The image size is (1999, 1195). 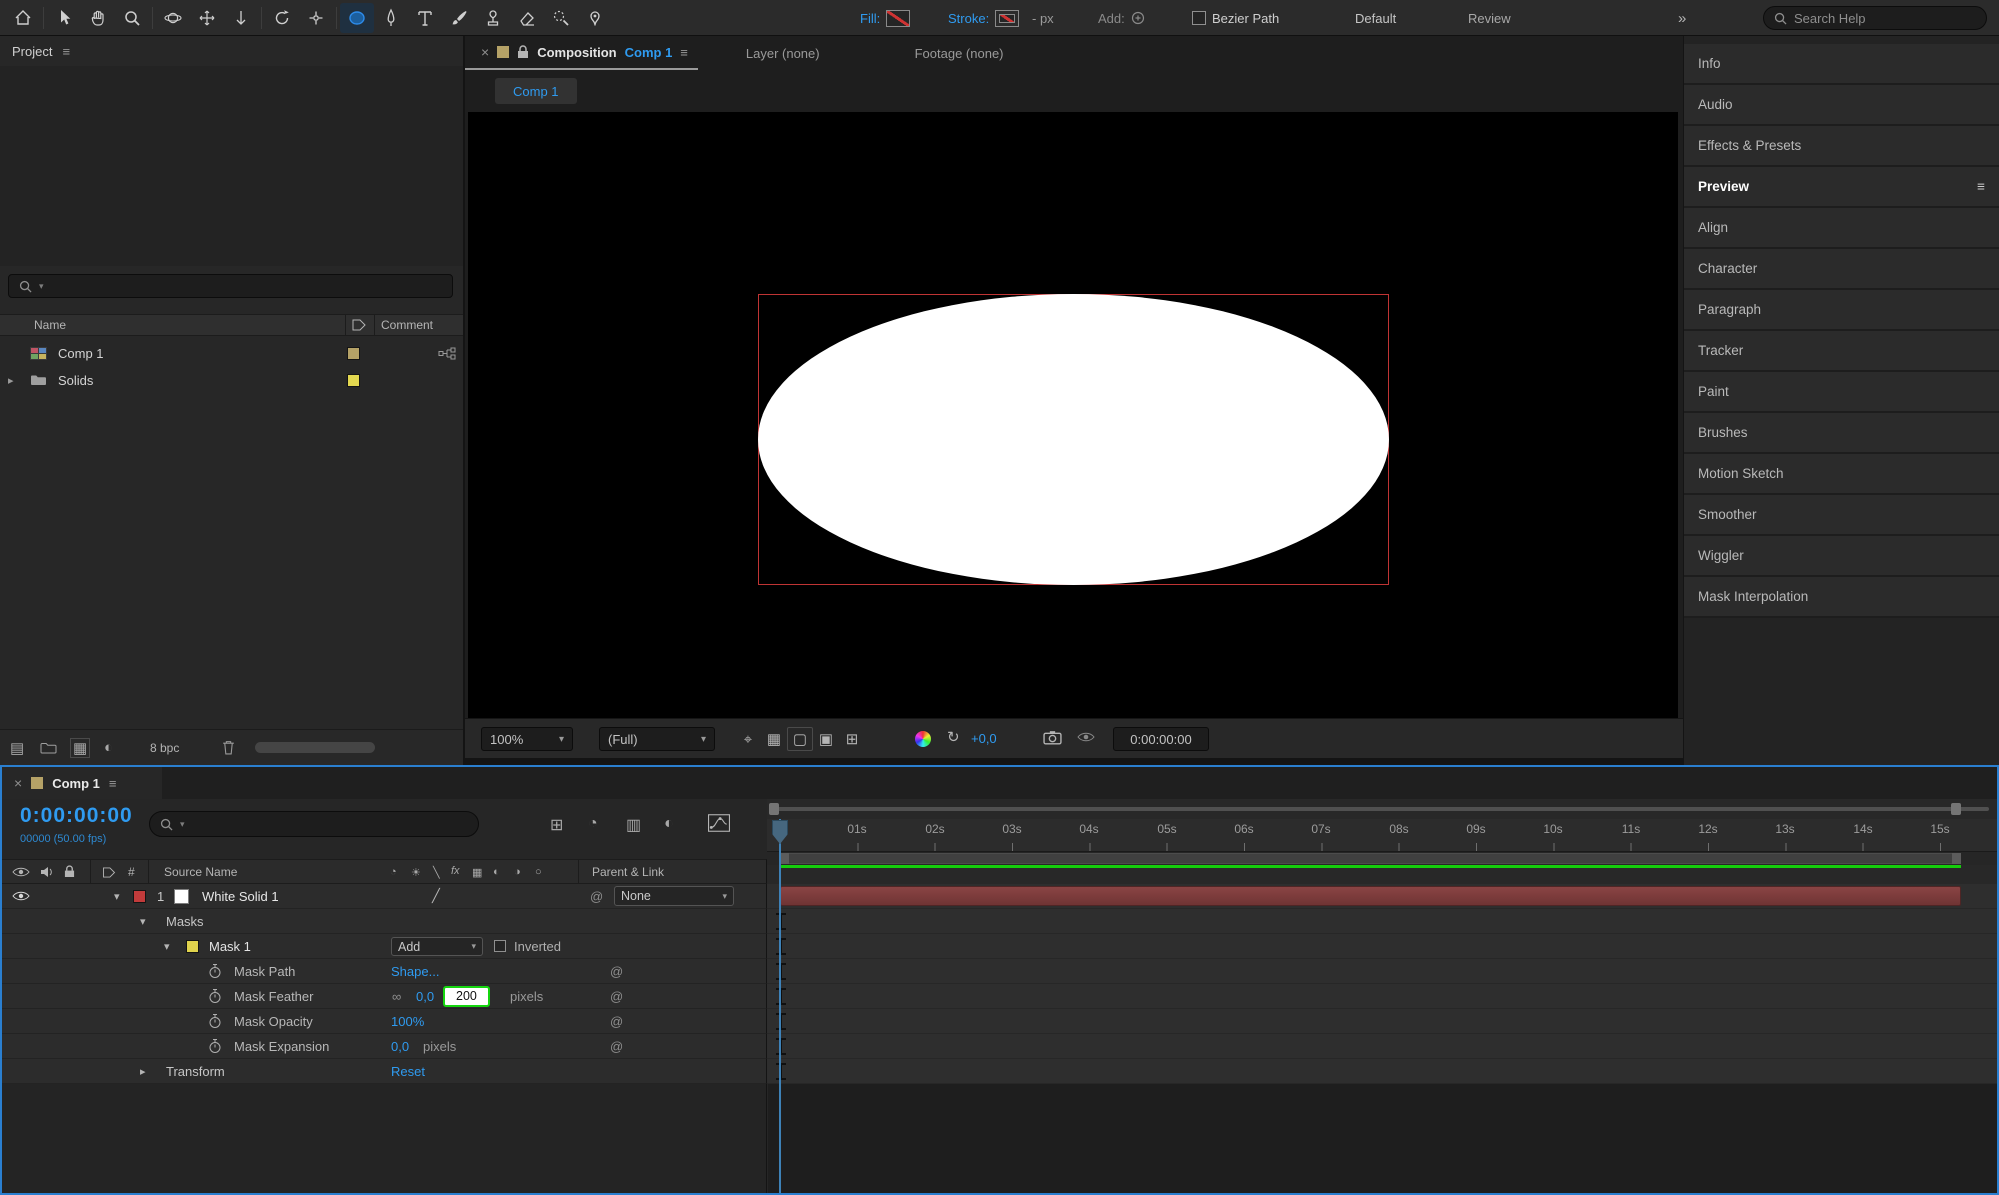 What do you see at coordinates (959, 53) in the screenshot?
I see `footage-viewer-tab: Footage (none)` at bounding box center [959, 53].